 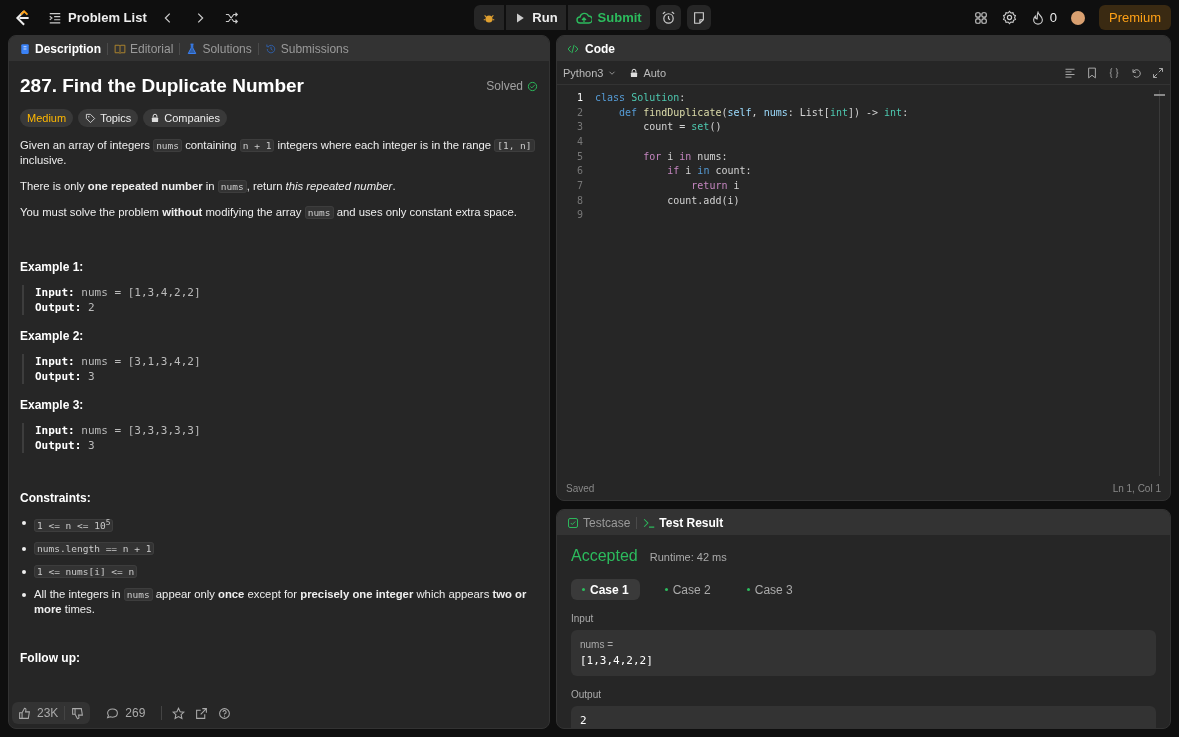 I want to click on reset-icon, so click(x=1136, y=72).